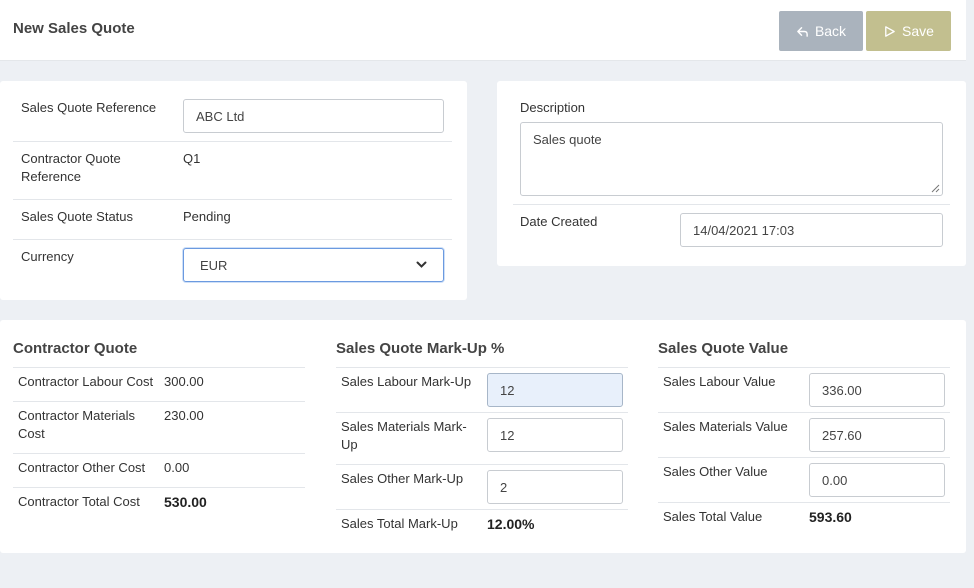 This screenshot has height=588, width=974. Describe the element at coordinates (404, 435) in the screenshot. I see `materials-markup-label: Sales Materials Mark- Up` at that location.